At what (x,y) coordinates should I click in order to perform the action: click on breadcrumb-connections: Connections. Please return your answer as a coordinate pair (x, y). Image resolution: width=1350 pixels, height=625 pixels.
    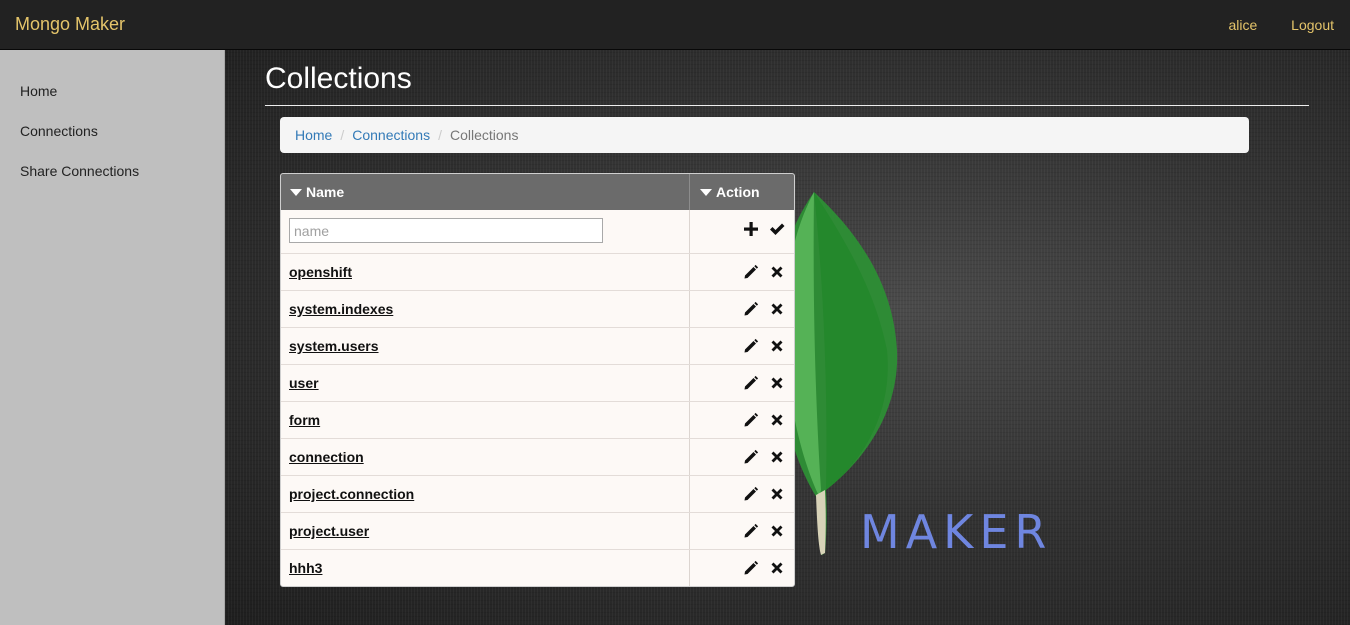
    Looking at the image, I should click on (391, 135).